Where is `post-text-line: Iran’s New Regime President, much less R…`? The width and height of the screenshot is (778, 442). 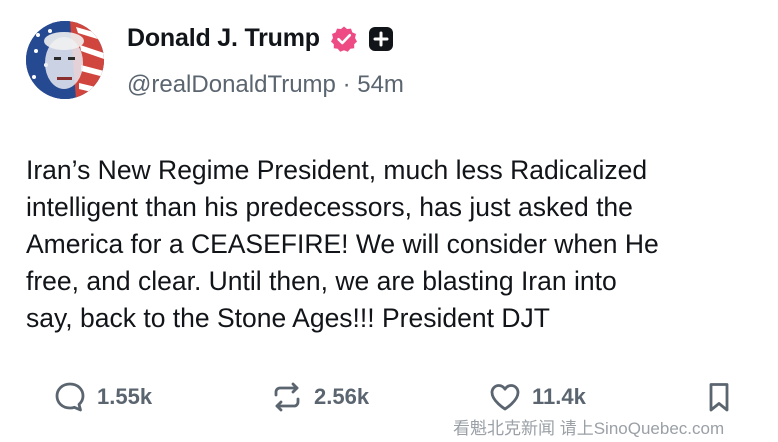
post-text-line: Iran’s New Regime President, much less R… is located at coordinates (337, 170).